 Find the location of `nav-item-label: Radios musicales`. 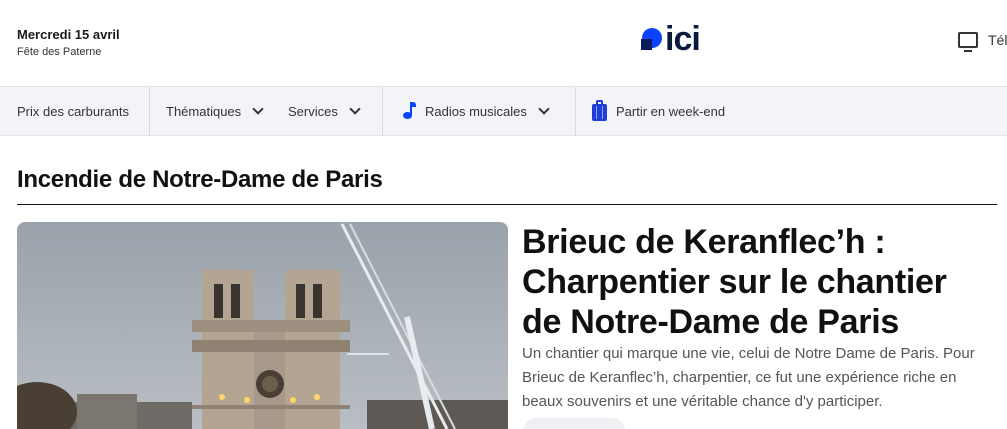

nav-item-label: Radios musicales is located at coordinates (476, 111).